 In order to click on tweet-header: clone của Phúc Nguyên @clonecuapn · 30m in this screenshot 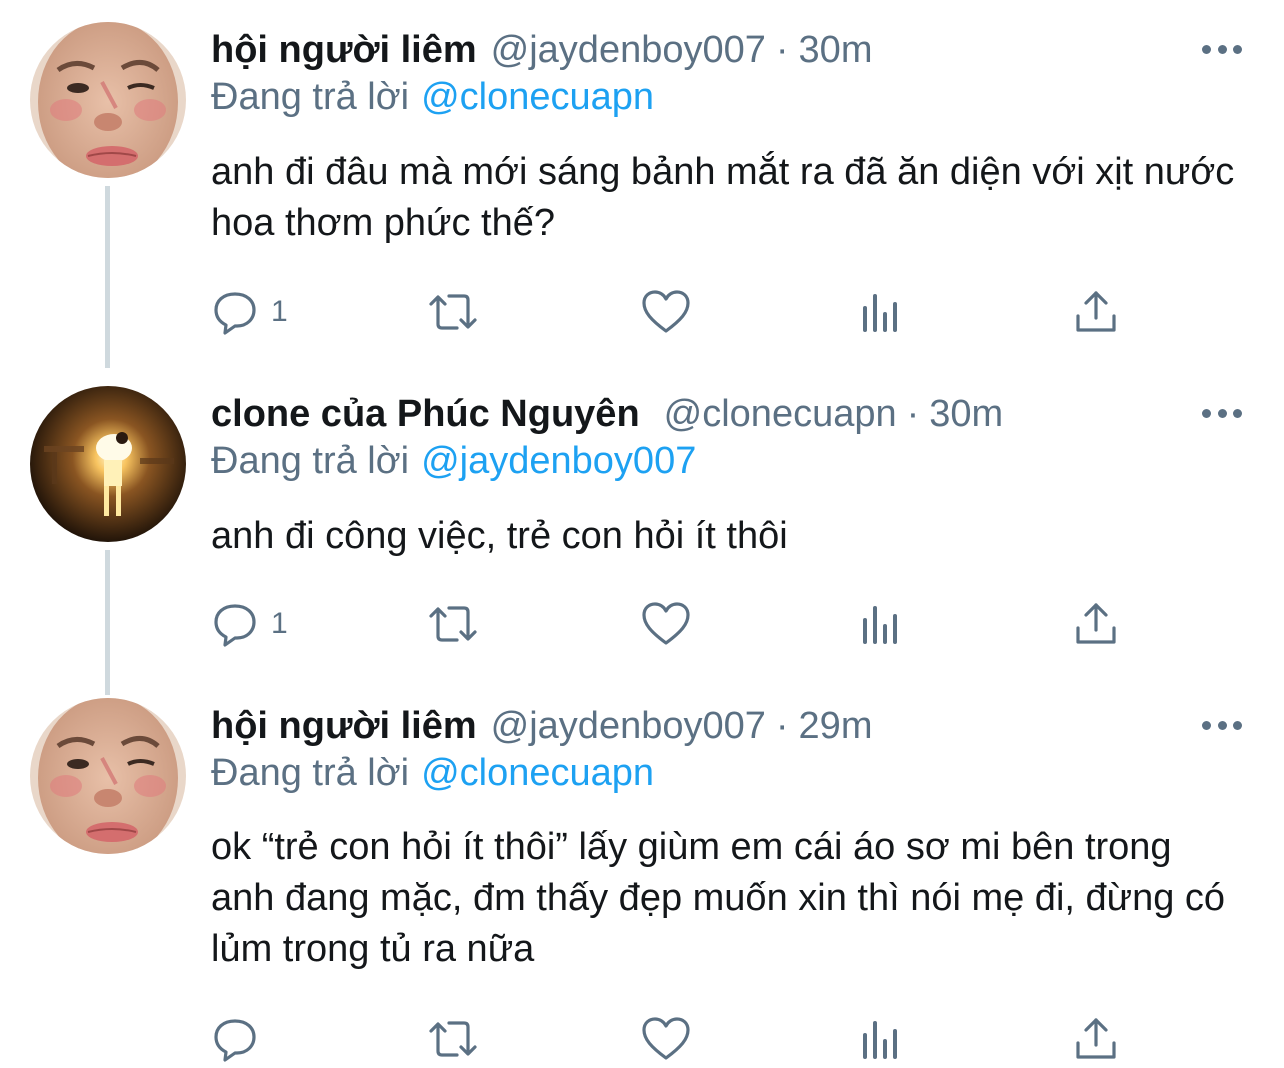, I will do `click(607, 414)`.